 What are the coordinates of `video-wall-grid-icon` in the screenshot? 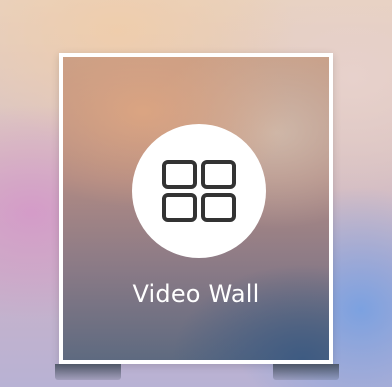 It's located at (199, 191).